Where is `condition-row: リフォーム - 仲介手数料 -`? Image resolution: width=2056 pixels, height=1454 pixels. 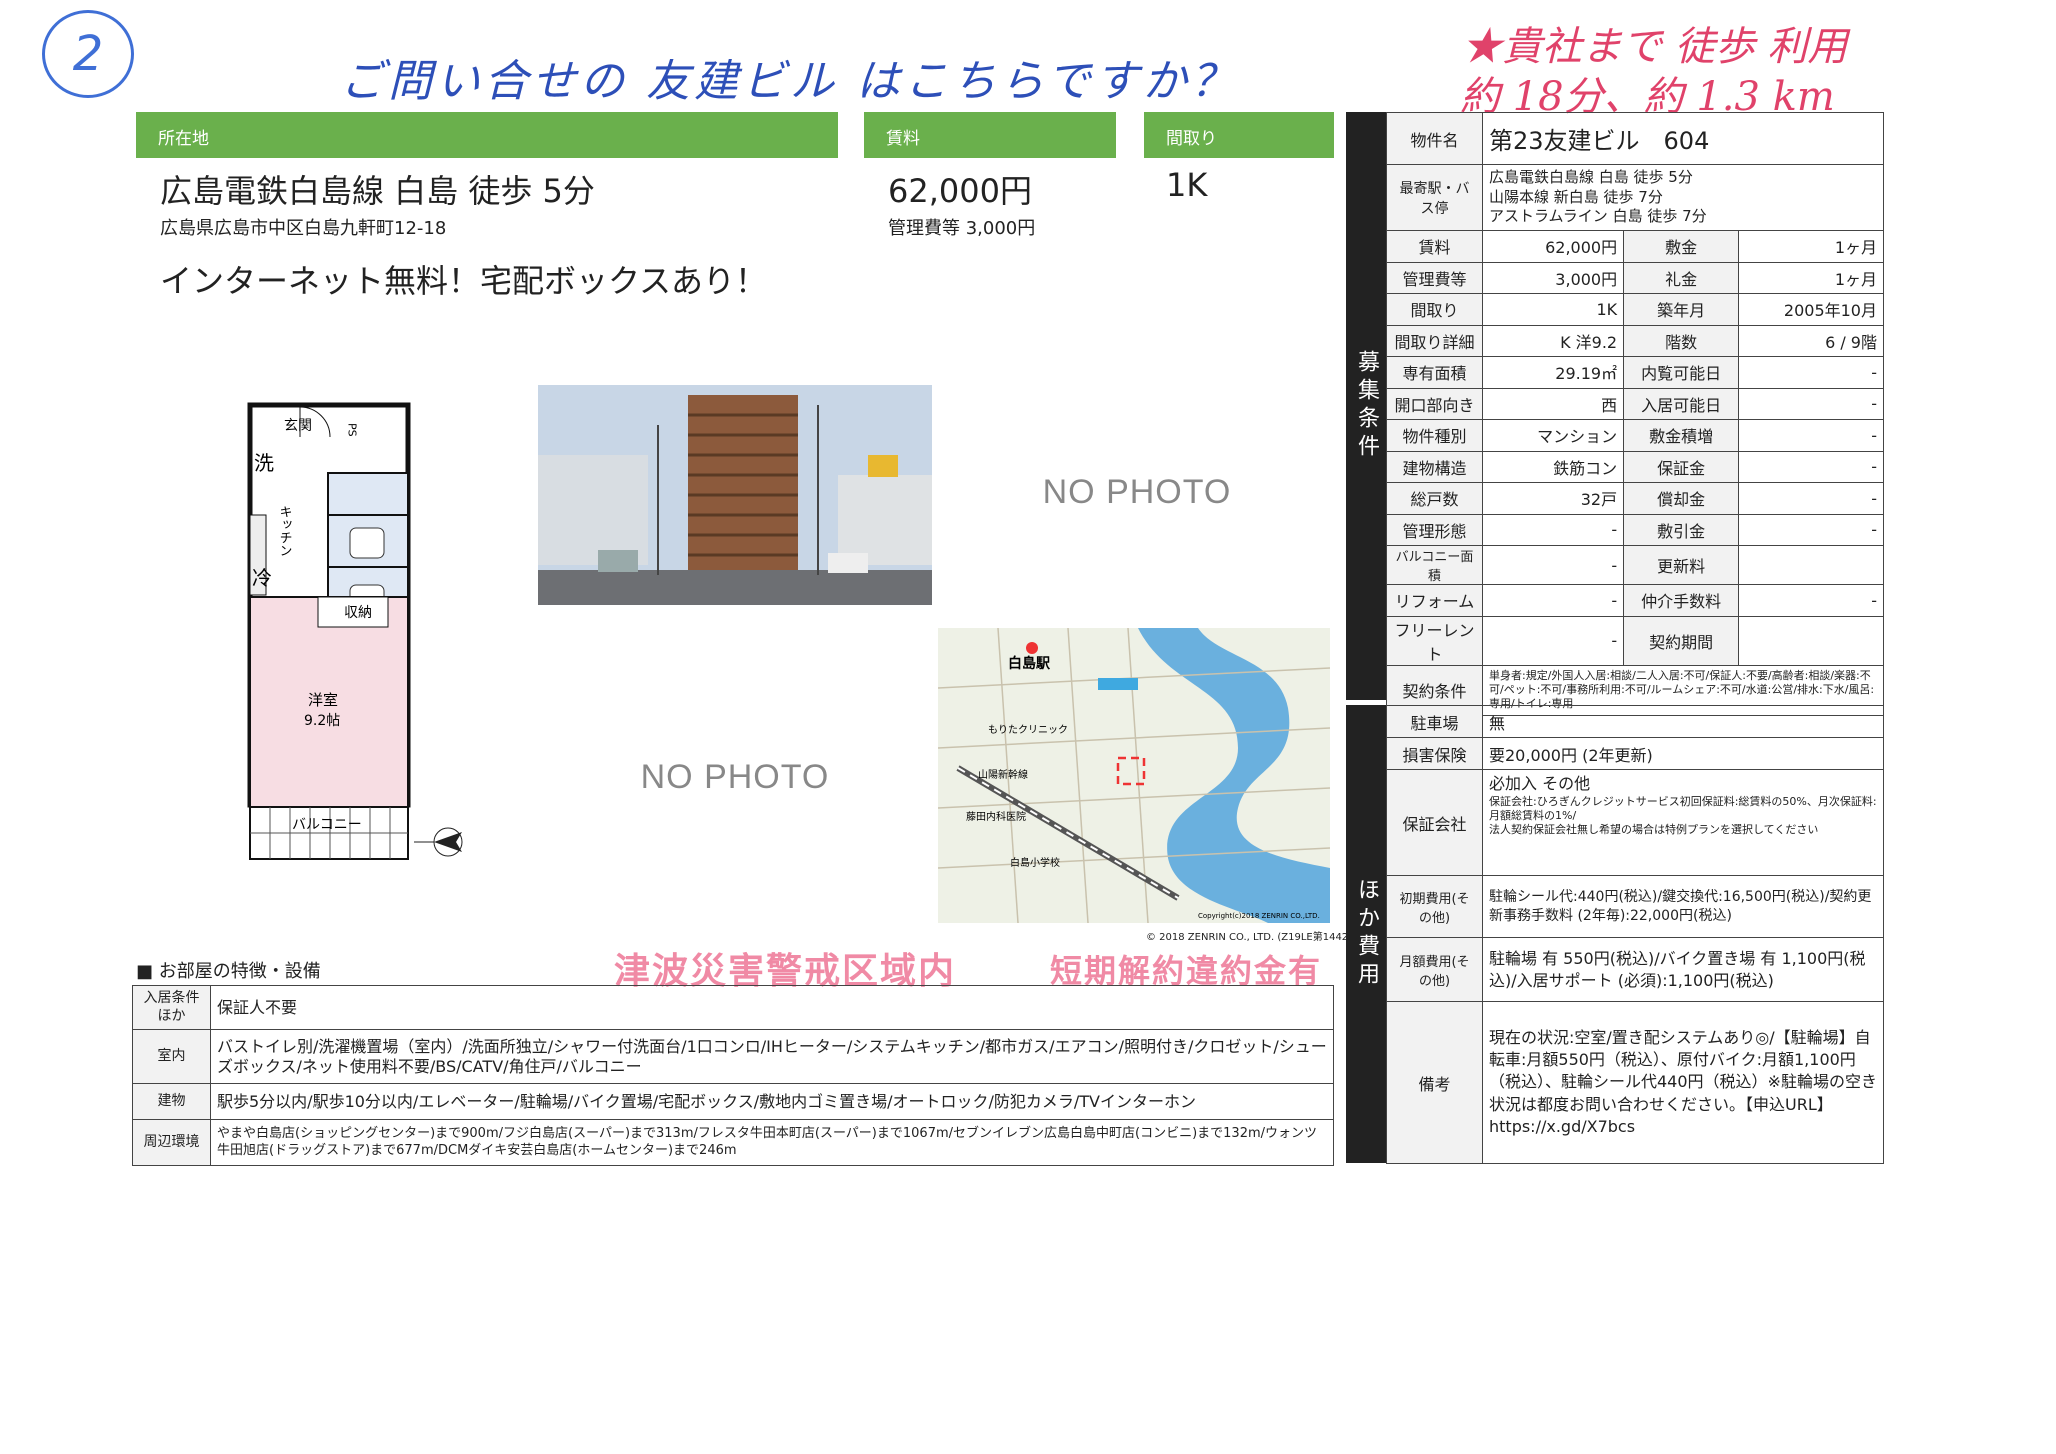 condition-row: リフォーム - 仲介手数料 - is located at coordinates (1635, 600).